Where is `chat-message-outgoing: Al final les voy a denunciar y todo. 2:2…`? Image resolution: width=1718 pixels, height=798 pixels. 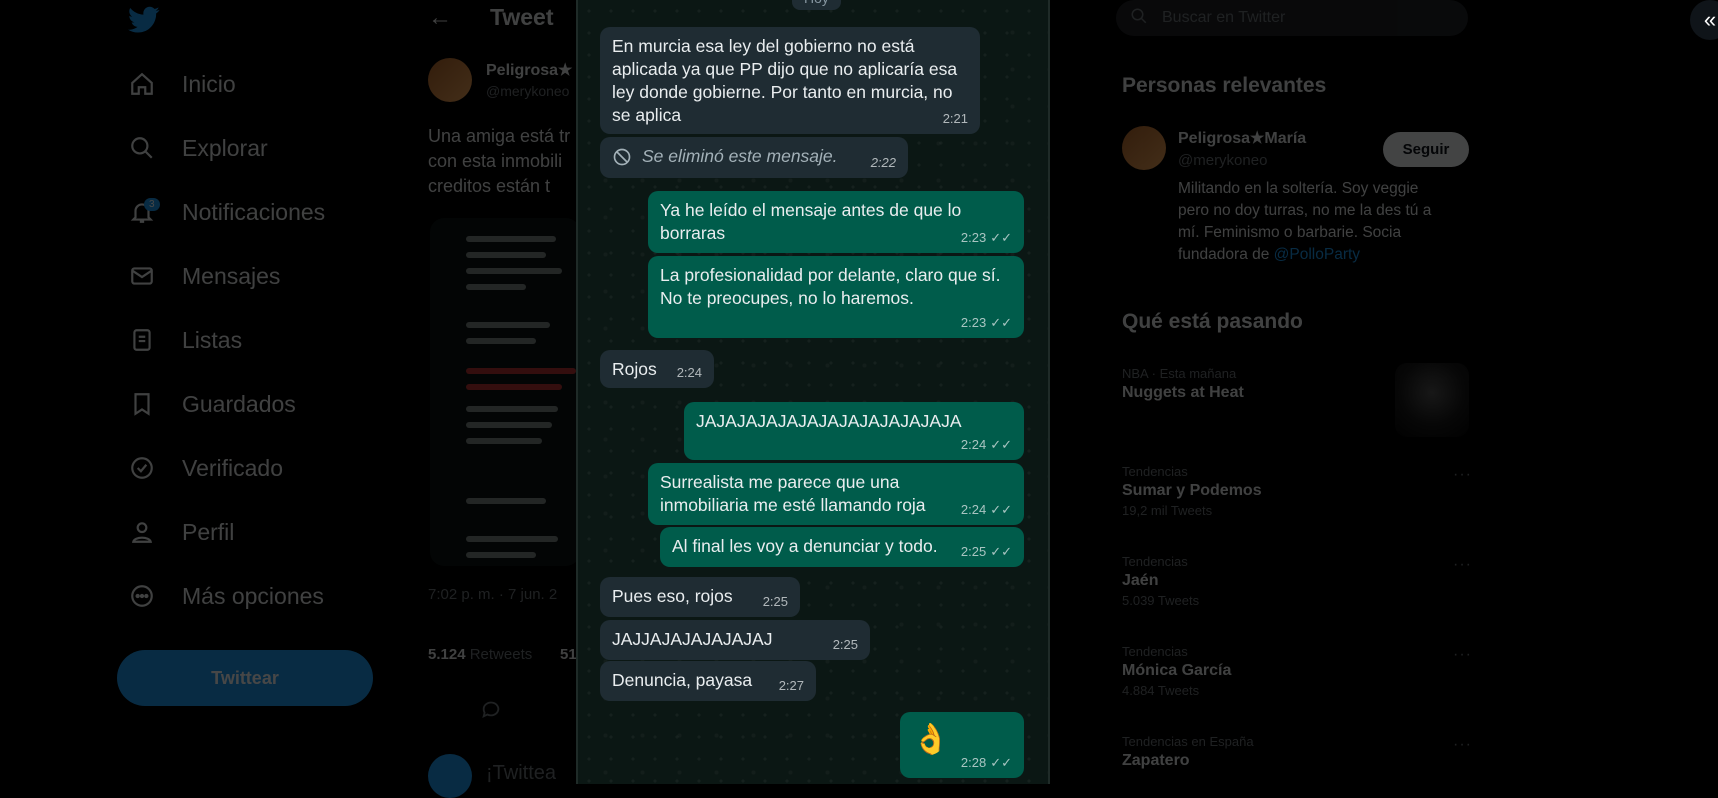
chat-message-outgoing: Al final les voy a denunciar y todo. 2:2… is located at coordinates (842, 547).